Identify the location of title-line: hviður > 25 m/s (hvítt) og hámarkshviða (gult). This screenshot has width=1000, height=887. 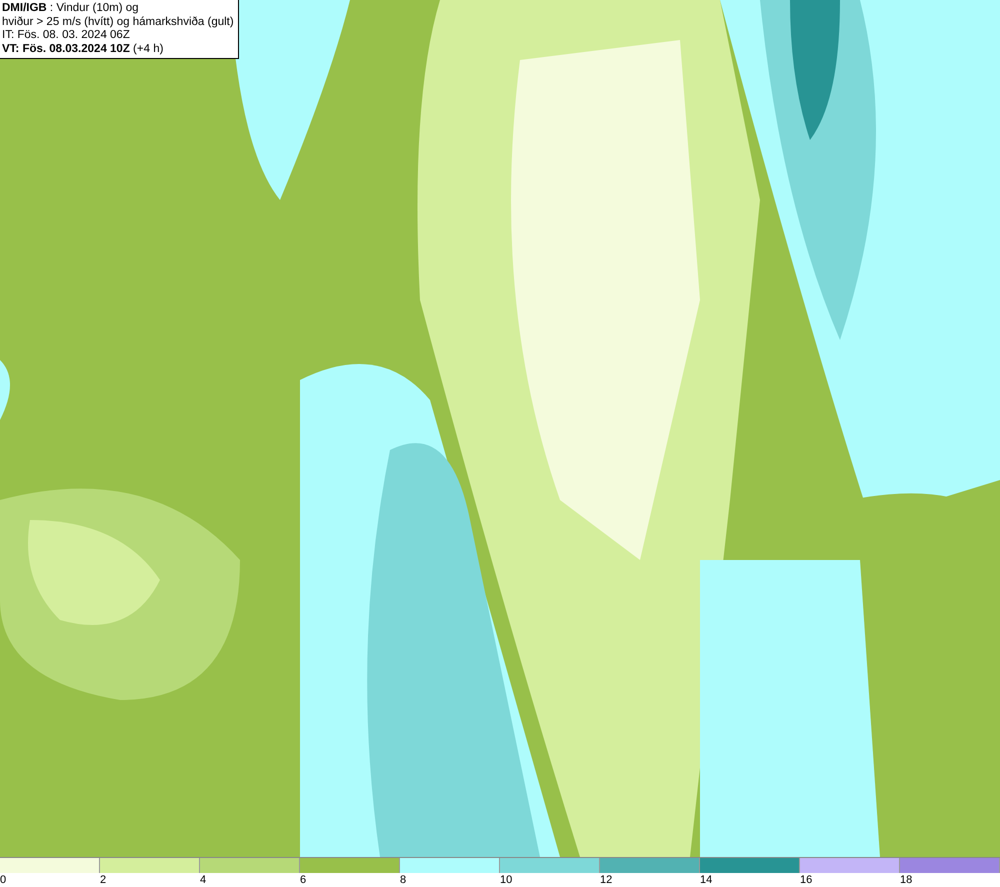
(118, 22).